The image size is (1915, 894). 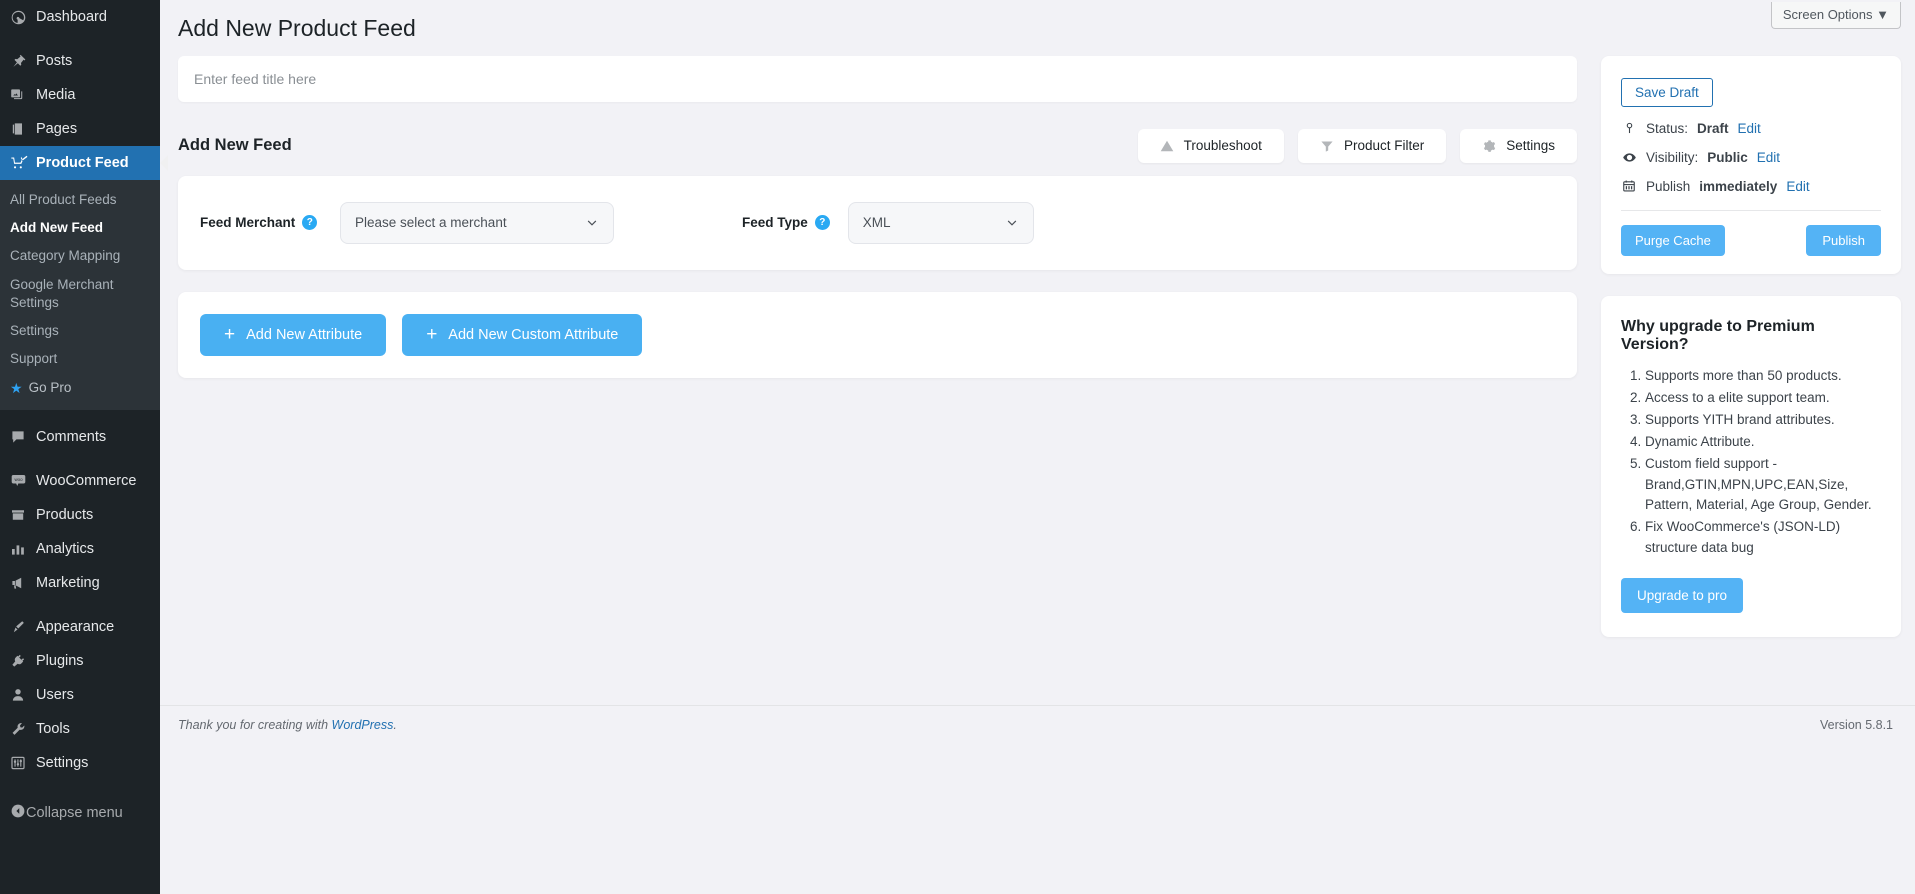 I want to click on sidebar-item-label: Analytics, so click(x=65, y=548).